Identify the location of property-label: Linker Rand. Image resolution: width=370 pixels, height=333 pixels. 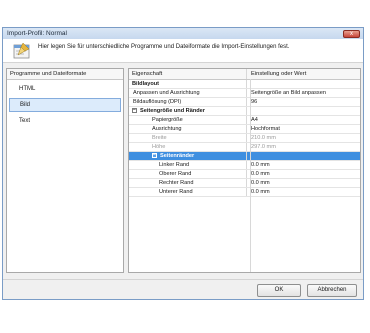
(188, 165).